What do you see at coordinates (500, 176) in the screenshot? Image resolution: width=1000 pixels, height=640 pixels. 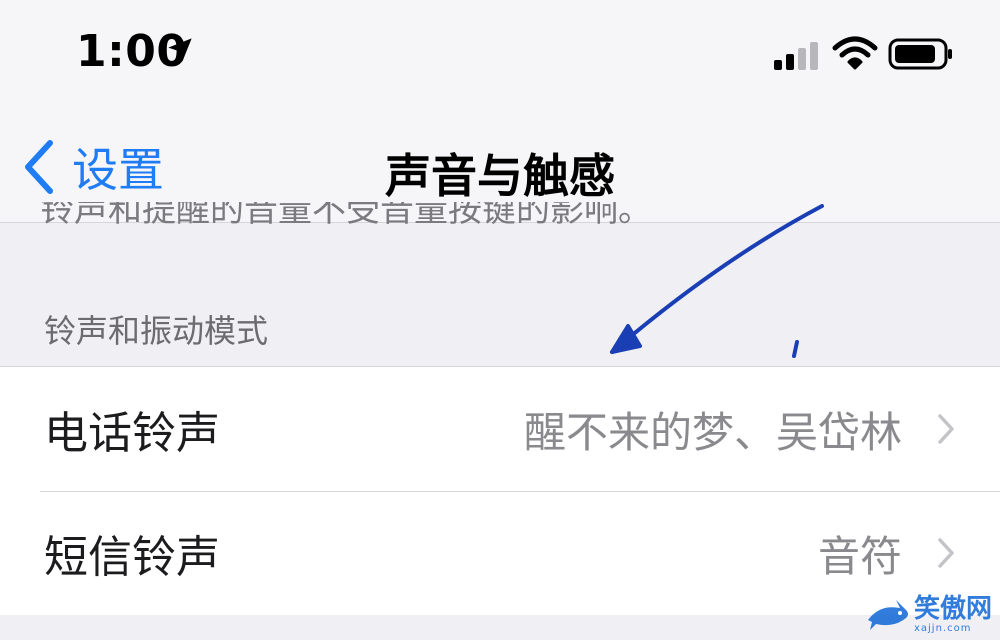 I see `page-title: 声音与触感` at bounding box center [500, 176].